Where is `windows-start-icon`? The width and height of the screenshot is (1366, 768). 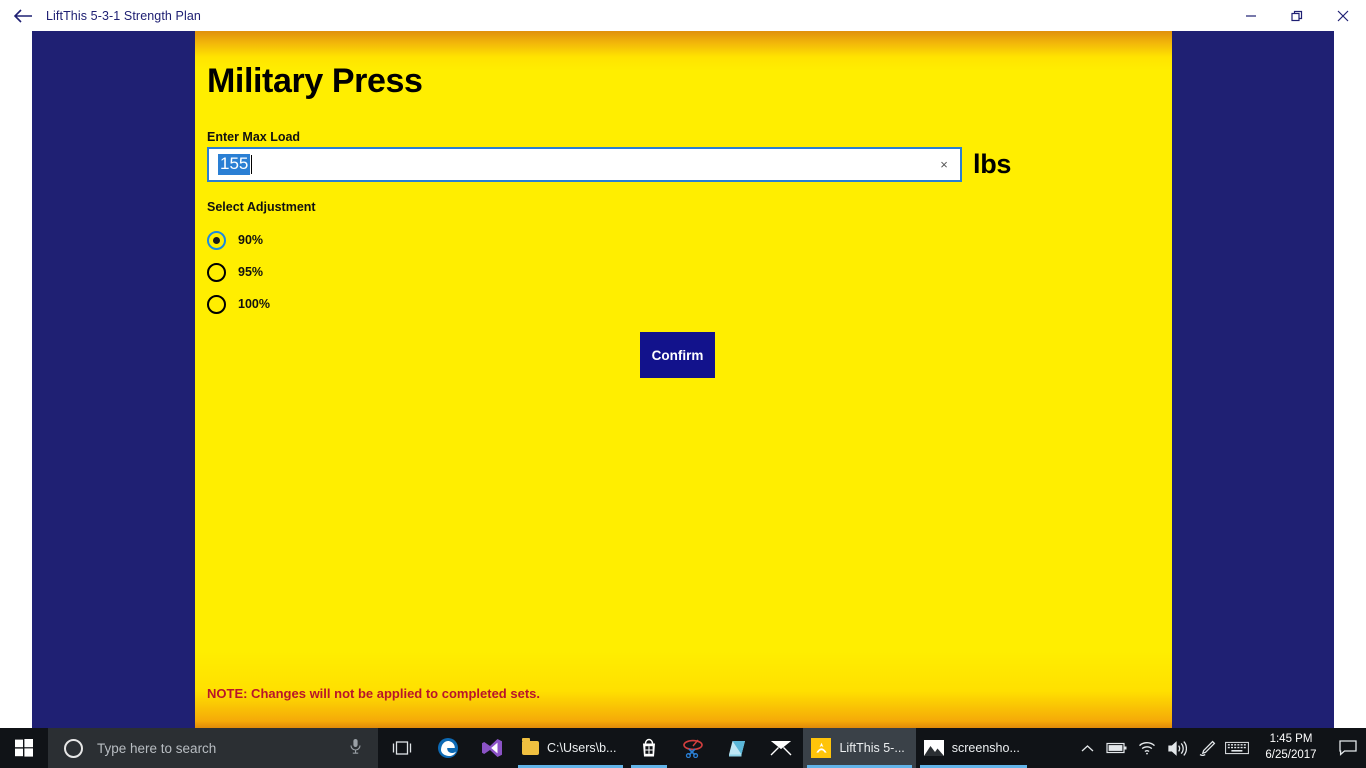
windows-start-icon is located at coordinates (24, 748).